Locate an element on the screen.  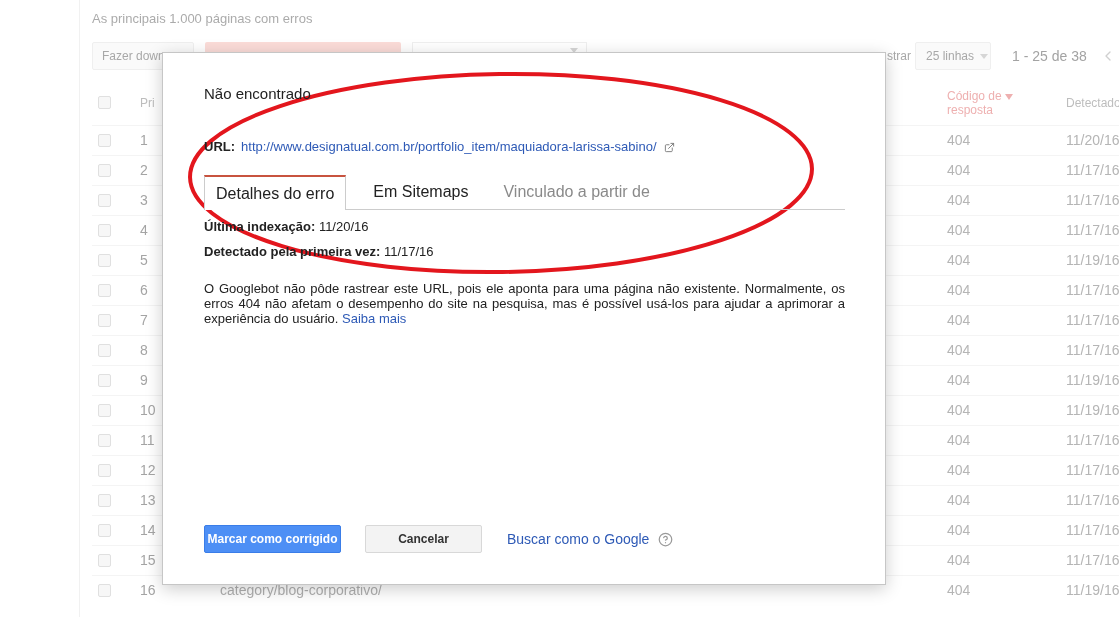
caret-icon is located at coordinates (984, 56).